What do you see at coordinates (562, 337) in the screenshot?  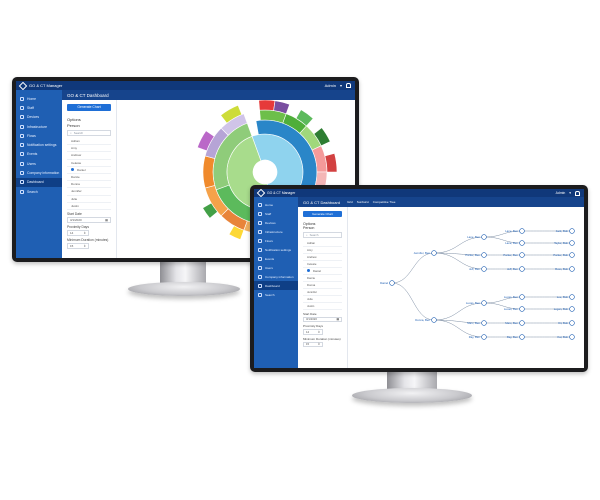 I see `tree-node-label: Kai, Bob` at bounding box center [562, 337].